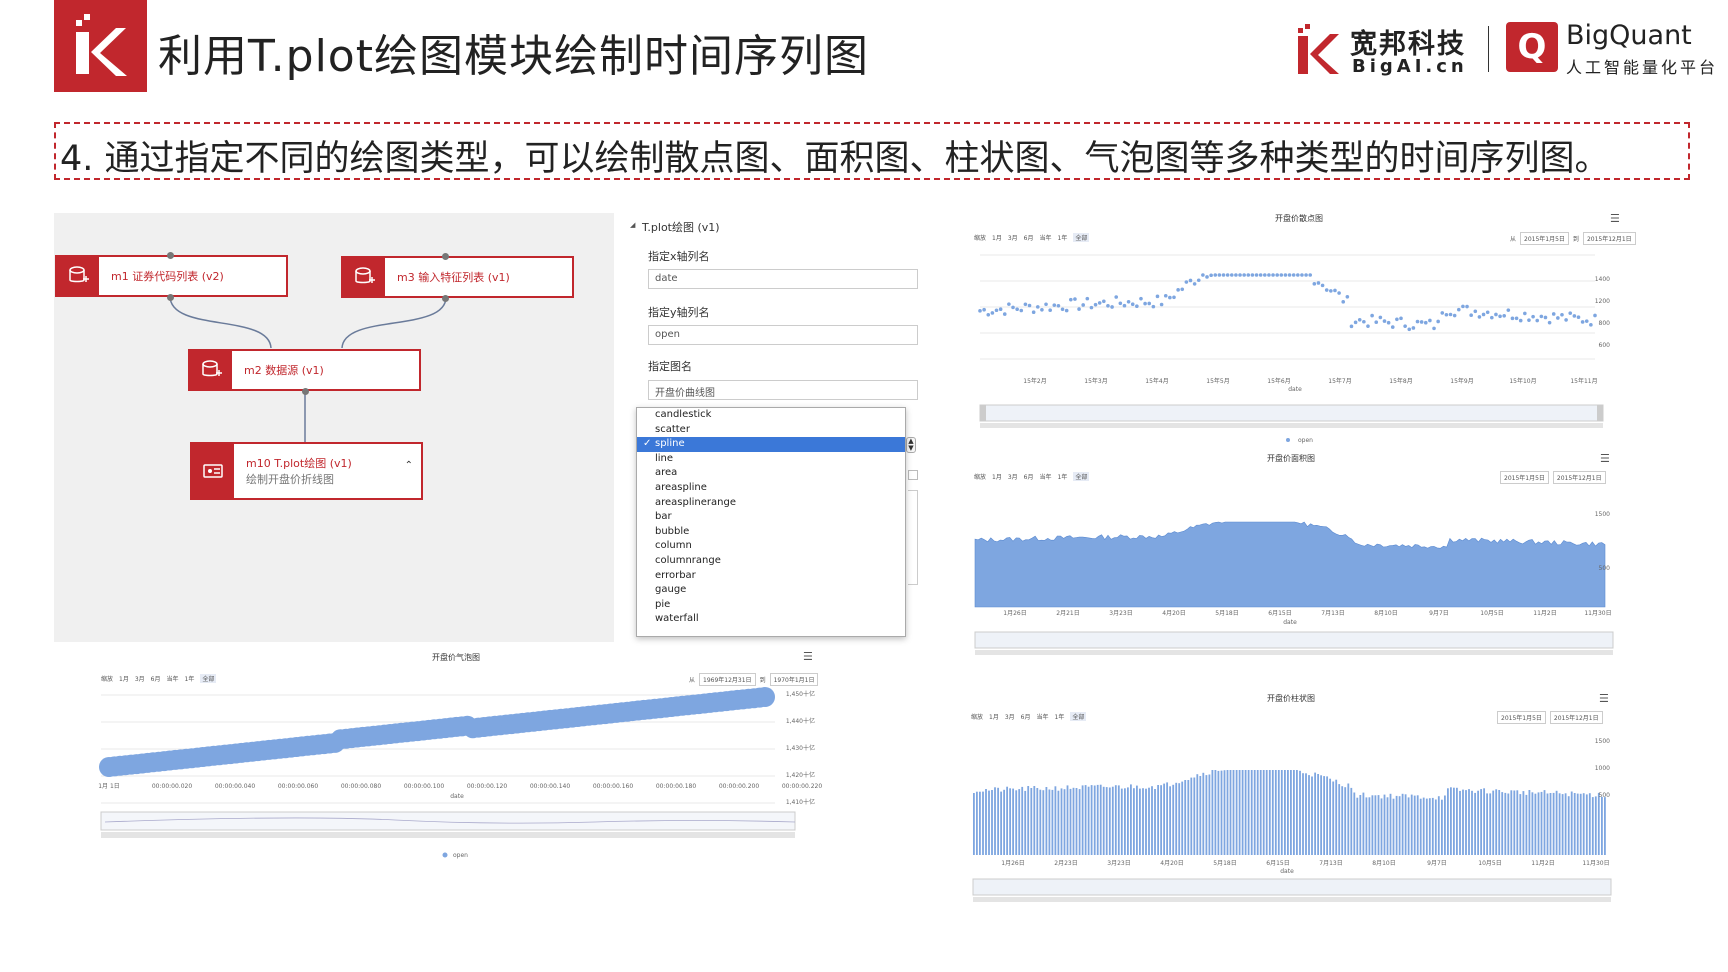 The width and height of the screenshot is (1728, 972). Describe the element at coordinates (771, 430) in the screenshot. I see `chart-type-option-scatter: scatter` at that location.